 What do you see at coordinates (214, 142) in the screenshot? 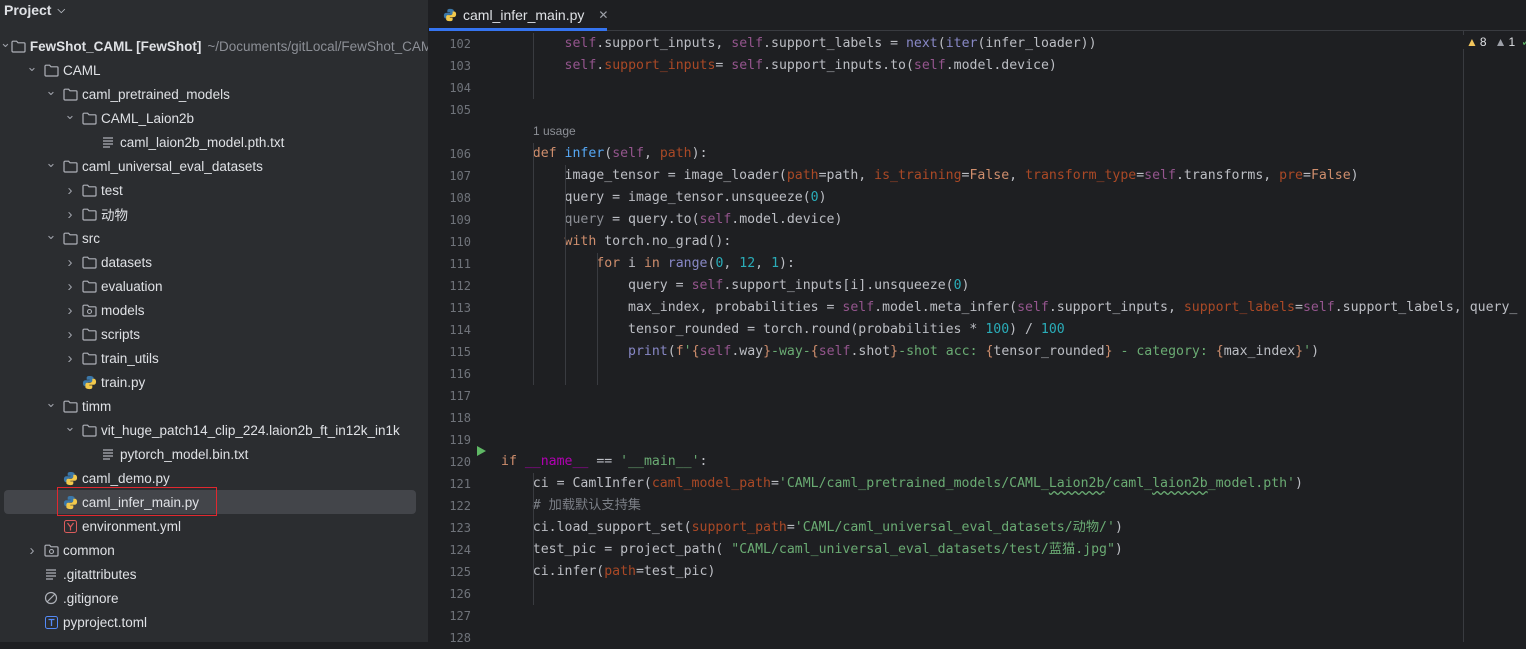
I see `tree-item: caml_laion2b_model.pth.txt` at bounding box center [214, 142].